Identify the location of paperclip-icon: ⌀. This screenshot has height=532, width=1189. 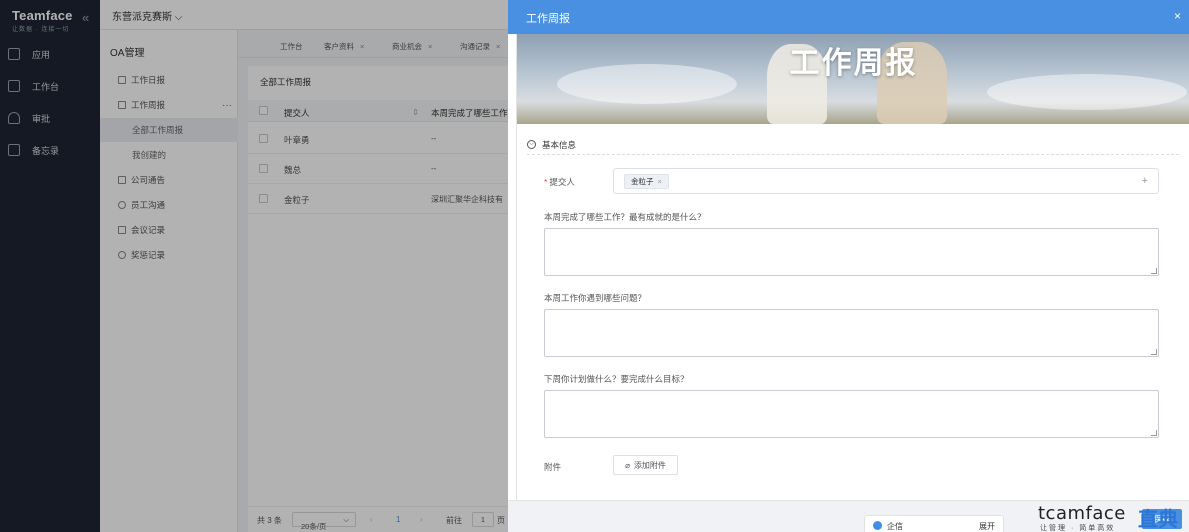
(627, 465).